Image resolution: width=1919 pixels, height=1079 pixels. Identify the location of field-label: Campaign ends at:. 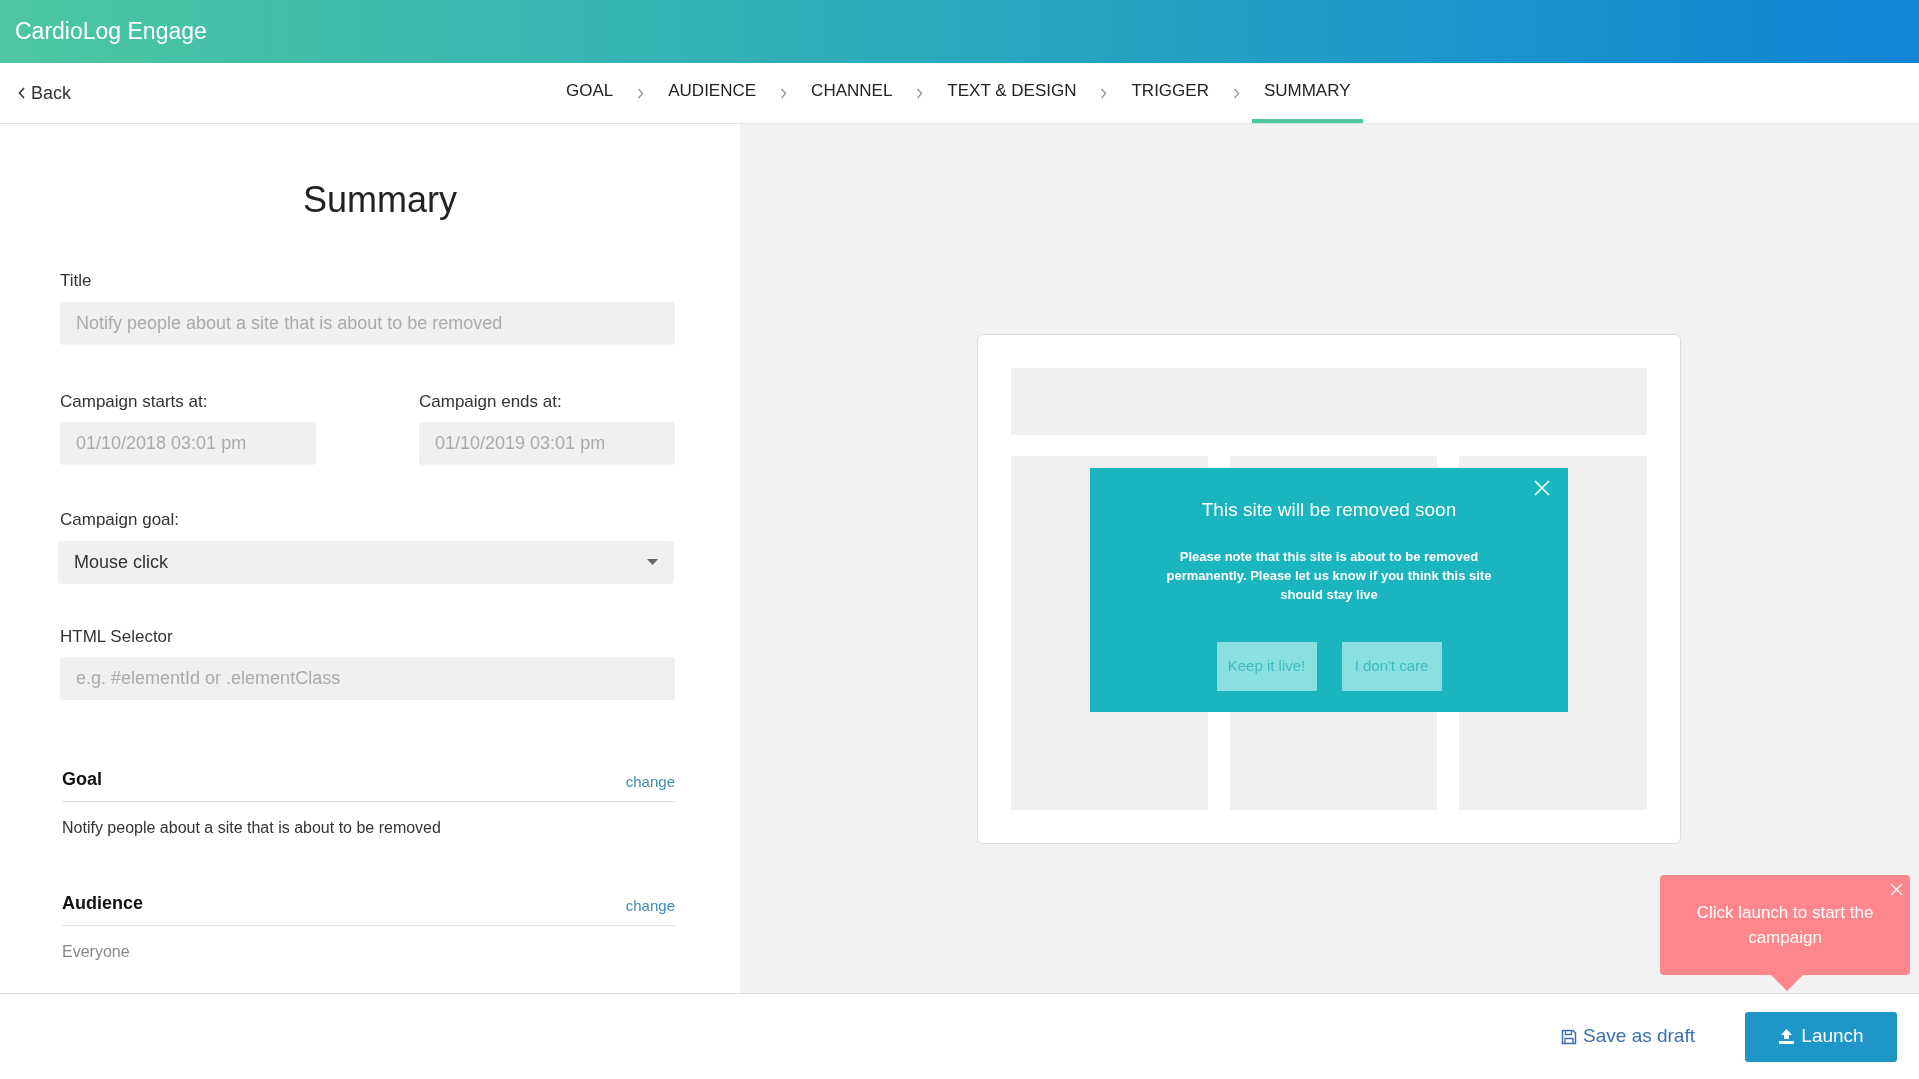
(491, 401).